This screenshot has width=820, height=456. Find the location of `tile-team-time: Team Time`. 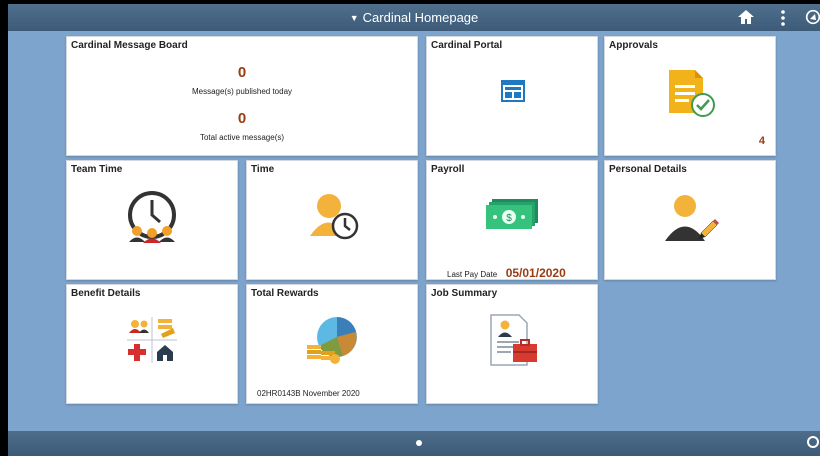

tile-team-time: Team Time is located at coordinates (152, 220).